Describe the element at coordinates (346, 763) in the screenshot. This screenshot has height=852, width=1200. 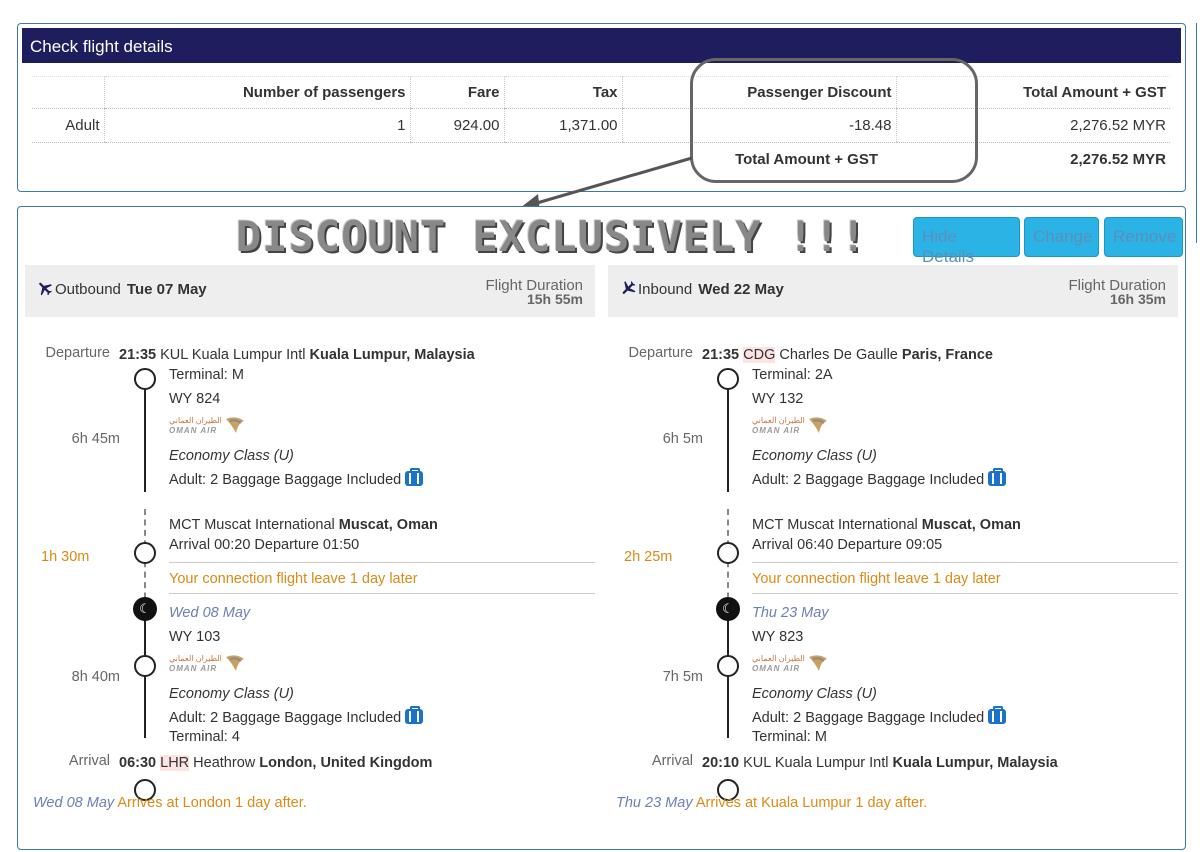
I see `arrival-city: London, United Kingdom` at that location.